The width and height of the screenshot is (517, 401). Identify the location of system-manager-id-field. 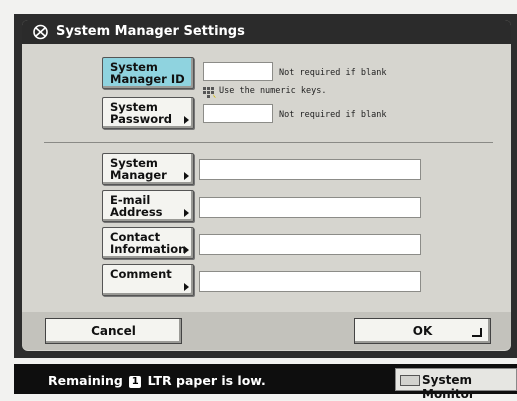
(238, 71).